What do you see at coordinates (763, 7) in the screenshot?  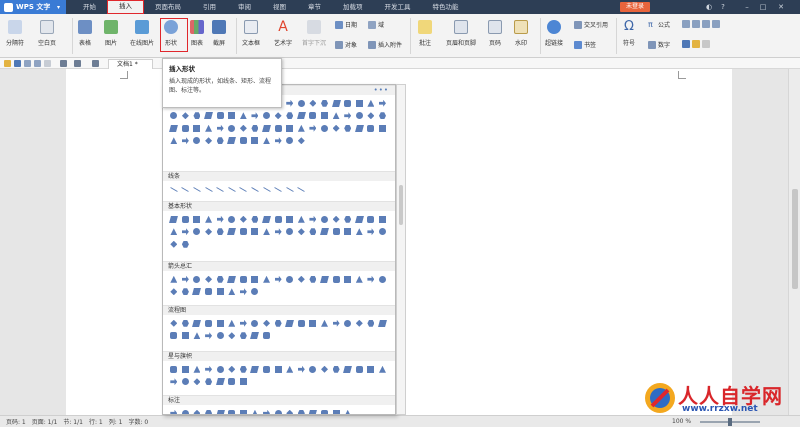 I see `maximize-icon: □` at bounding box center [763, 7].